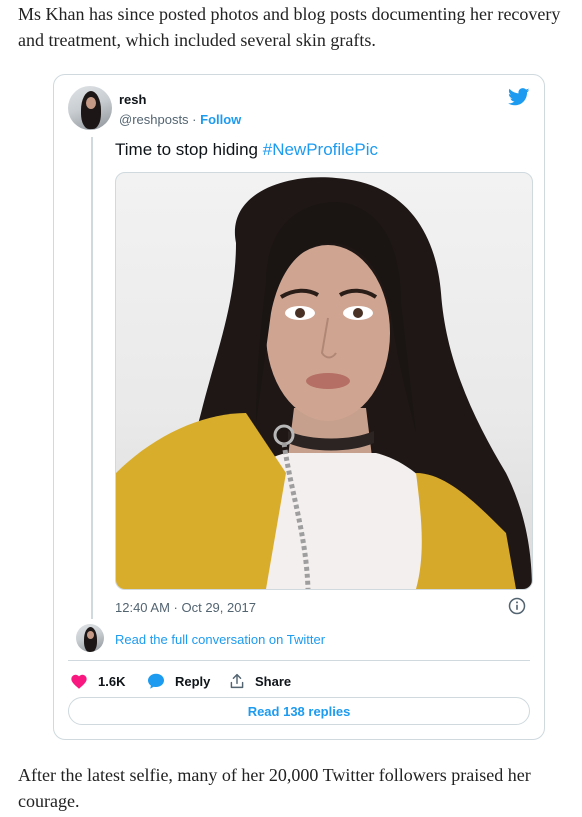  What do you see at coordinates (156, 681) in the screenshot?
I see `reply-bubble-icon` at bounding box center [156, 681].